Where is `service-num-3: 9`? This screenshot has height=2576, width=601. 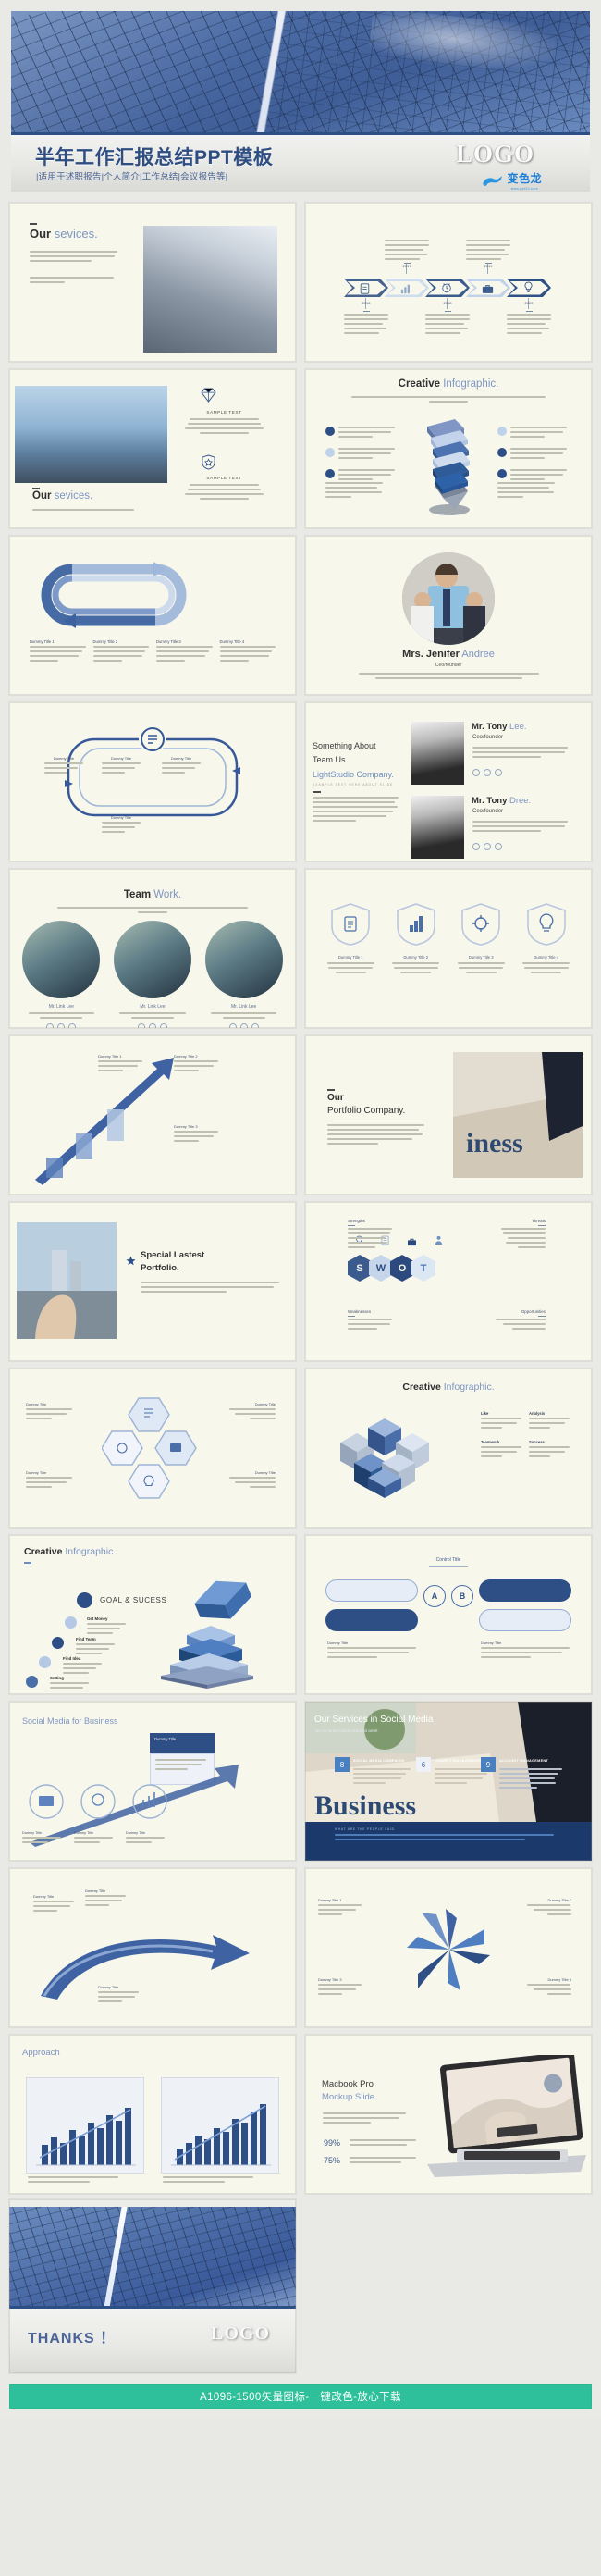
service-num-3: 9 is located at coordinates (488, 1765).